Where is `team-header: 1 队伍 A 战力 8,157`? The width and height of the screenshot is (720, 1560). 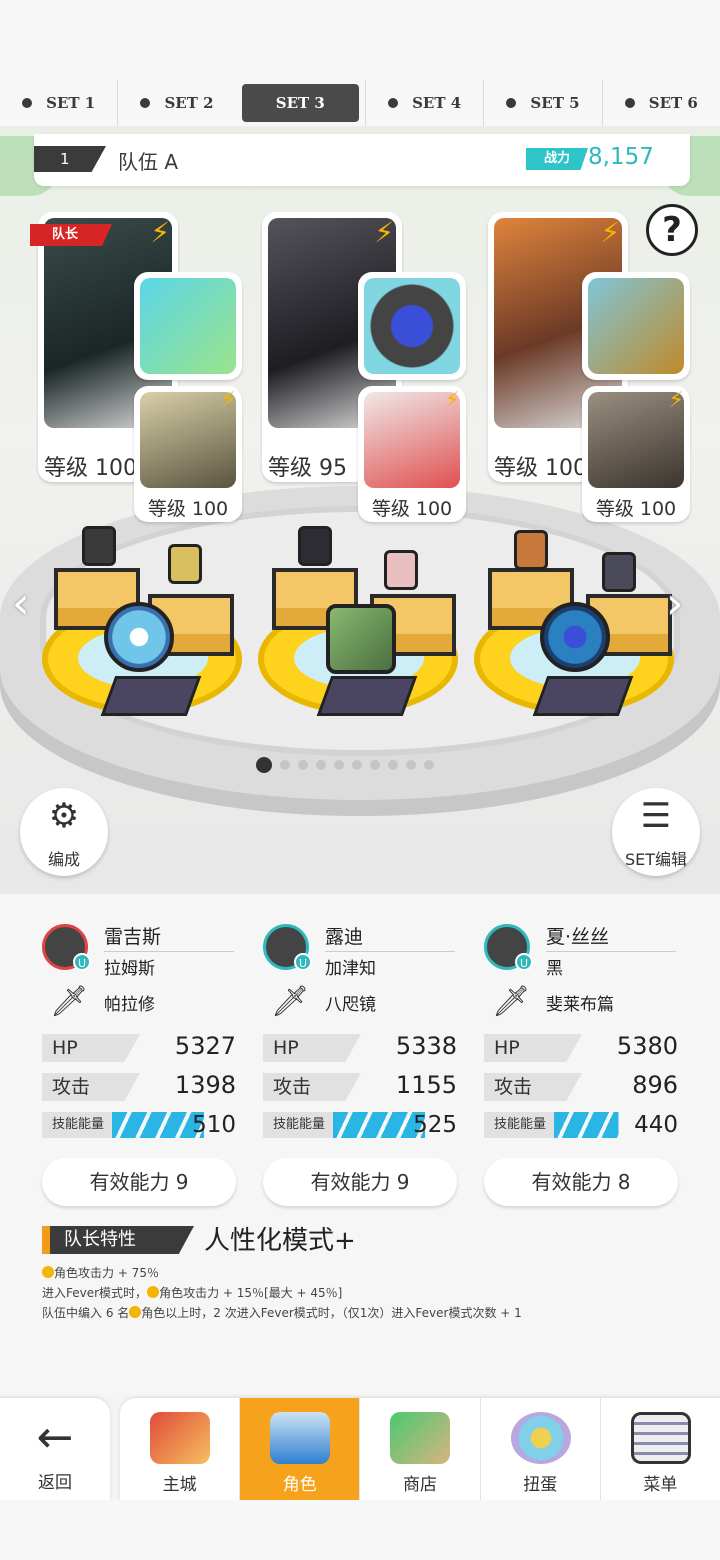
team-header: 1 队伍 A 战力 8,157 is located at coordinates (362, 160).